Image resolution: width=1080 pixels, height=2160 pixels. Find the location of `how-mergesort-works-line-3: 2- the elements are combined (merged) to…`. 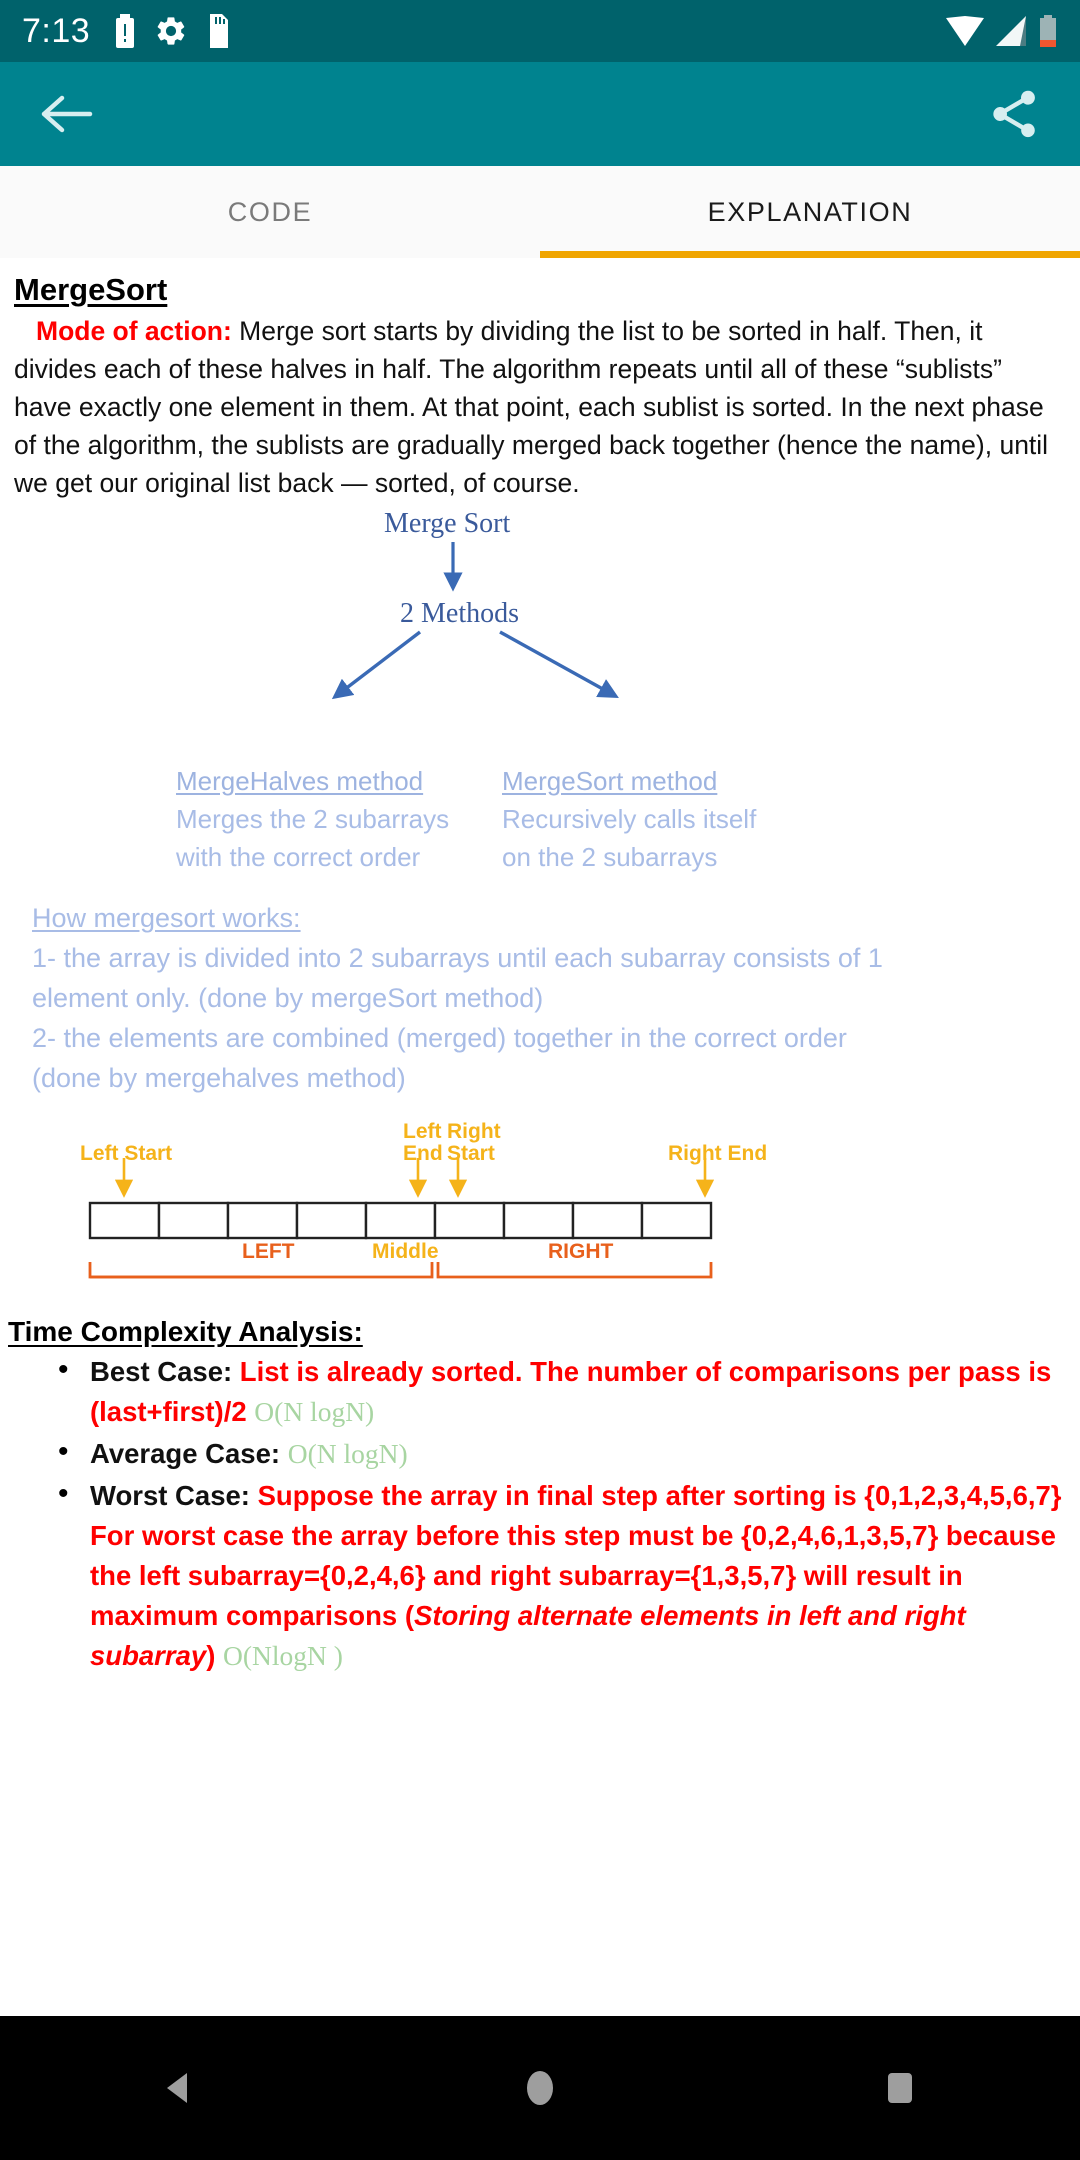

how-mergesort-works-line-3: 2- the elements are combined (merged) to… is located at coordinates (439, 1038).